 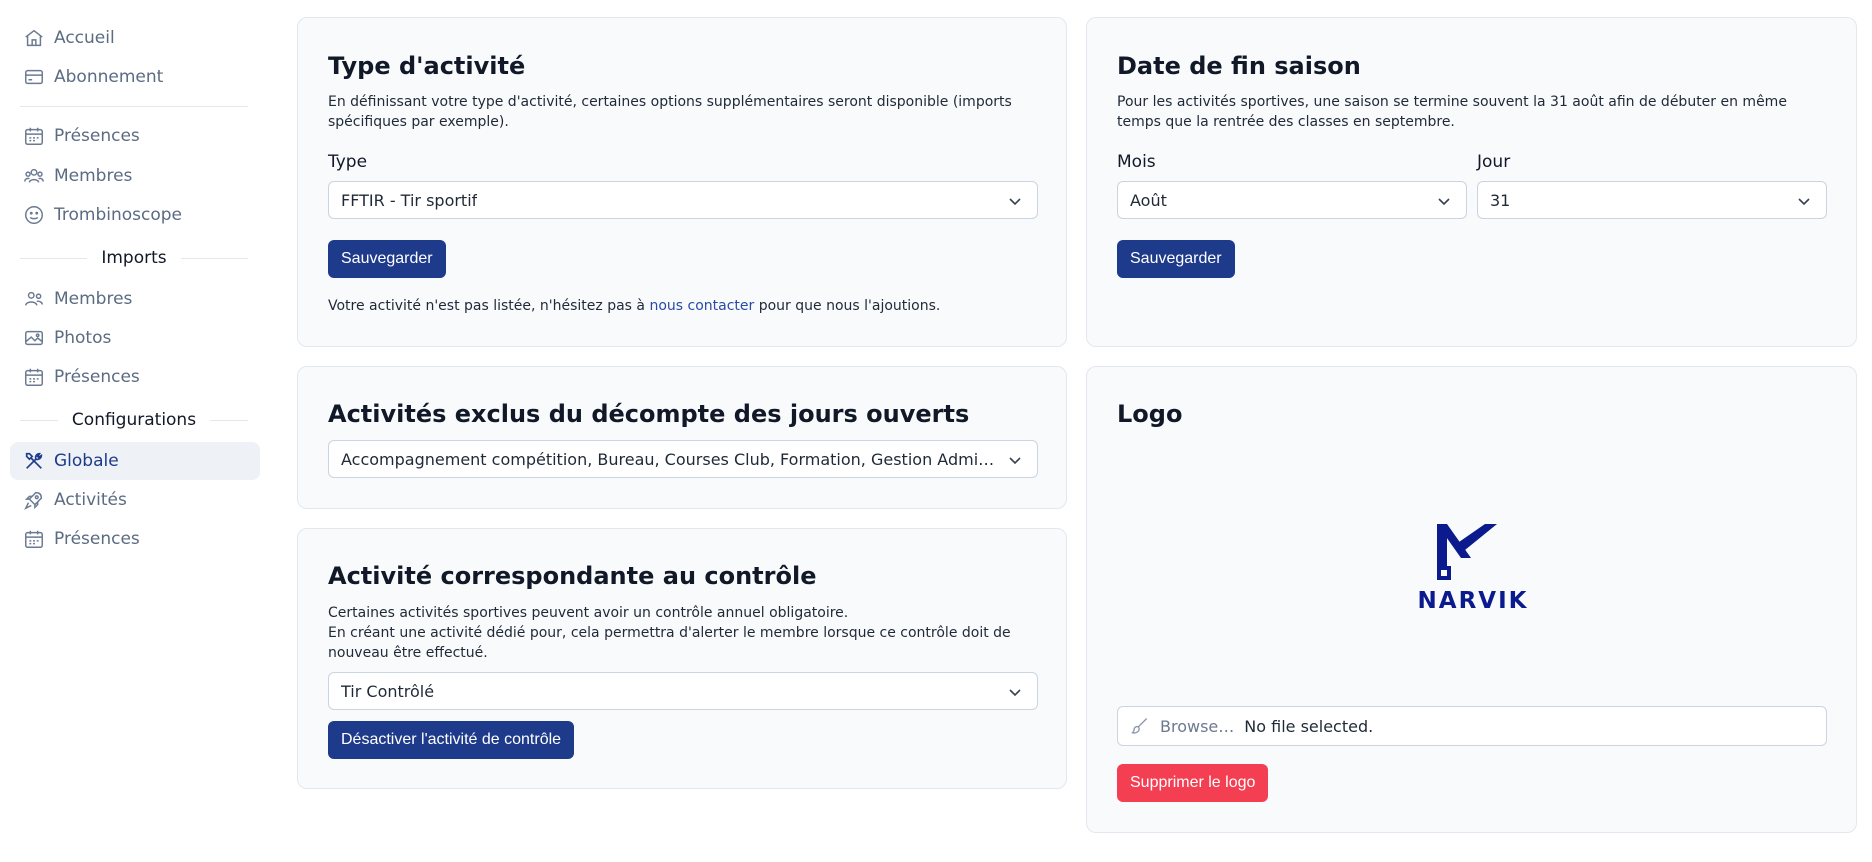 I want to click on sidebar-item-membres: Membres, so click(x=135, y=176).